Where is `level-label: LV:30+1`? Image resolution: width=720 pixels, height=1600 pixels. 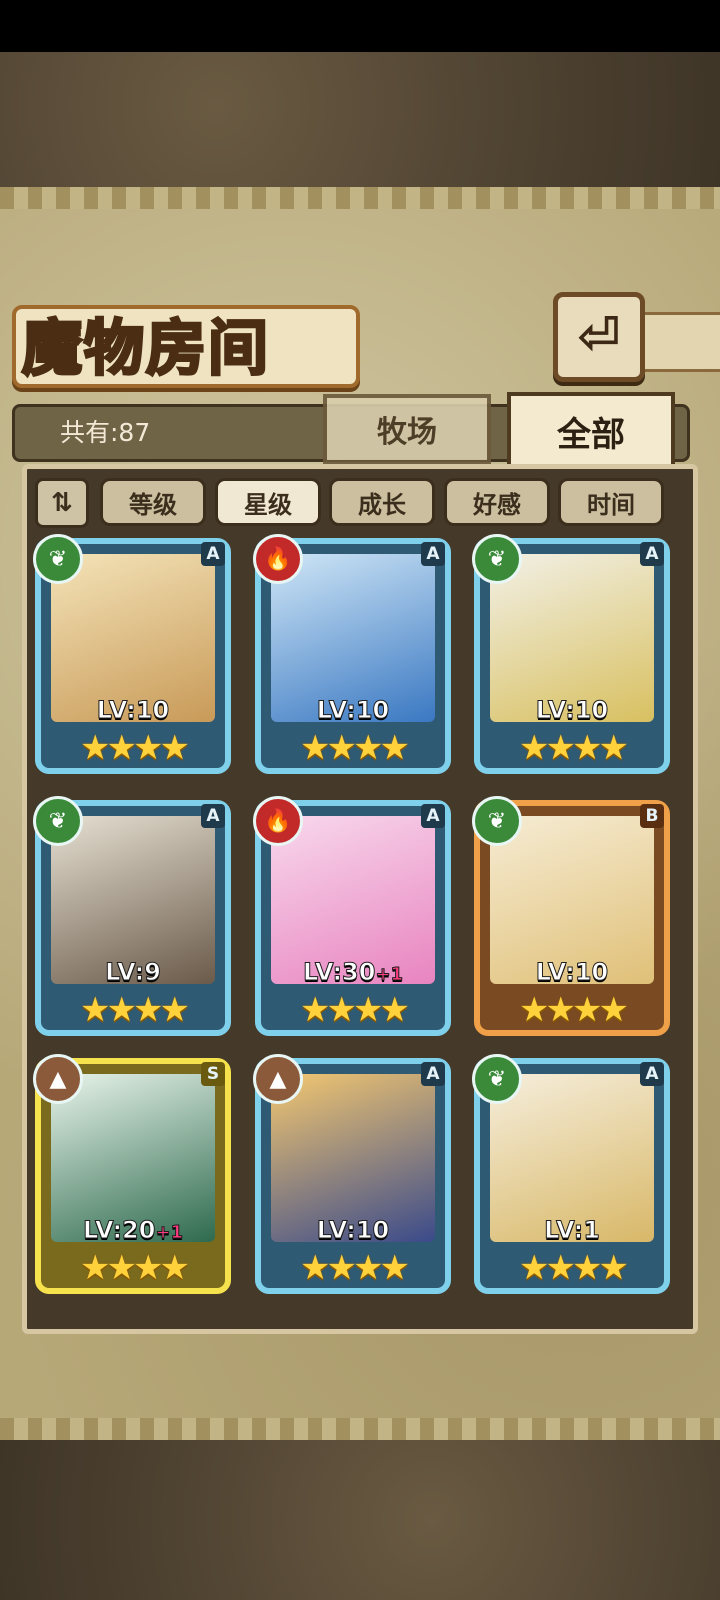 level-label: LV:30+1 is located at coordinates (353, 972).